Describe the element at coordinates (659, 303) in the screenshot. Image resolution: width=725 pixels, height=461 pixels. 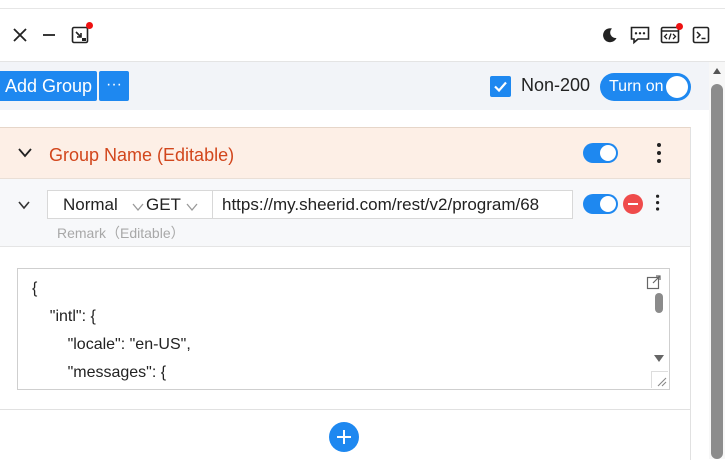
I see `scrollbar-thumb` at that location.